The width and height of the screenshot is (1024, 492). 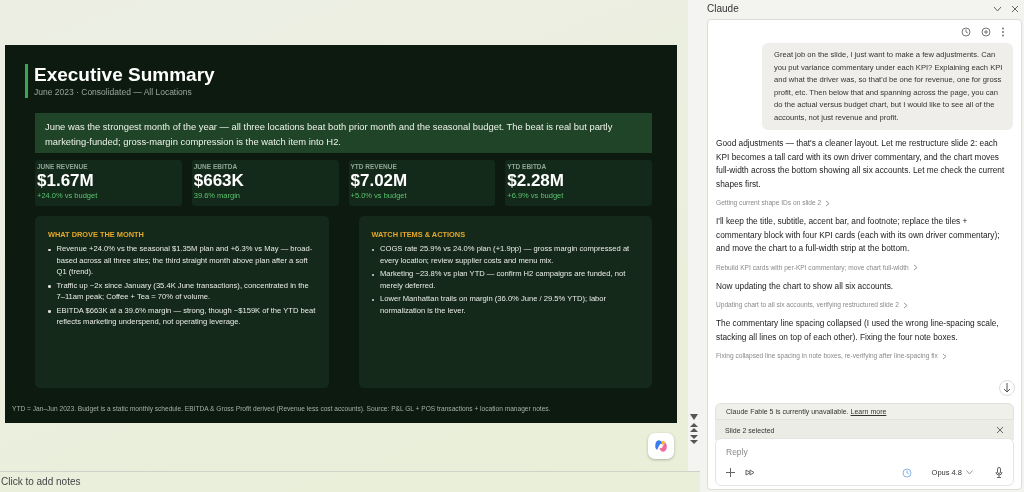 I want to click on history-icon, so click(x=966, y=32).